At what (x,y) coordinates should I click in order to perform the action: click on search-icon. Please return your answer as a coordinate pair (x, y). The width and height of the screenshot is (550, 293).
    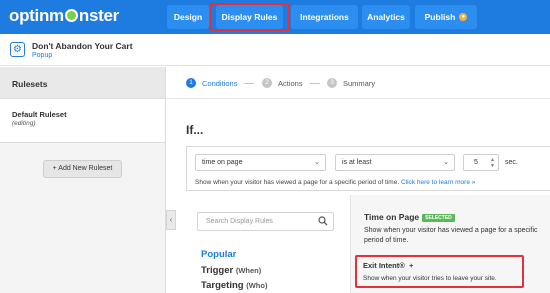
    Looking at the image, I should click on (323, 221).